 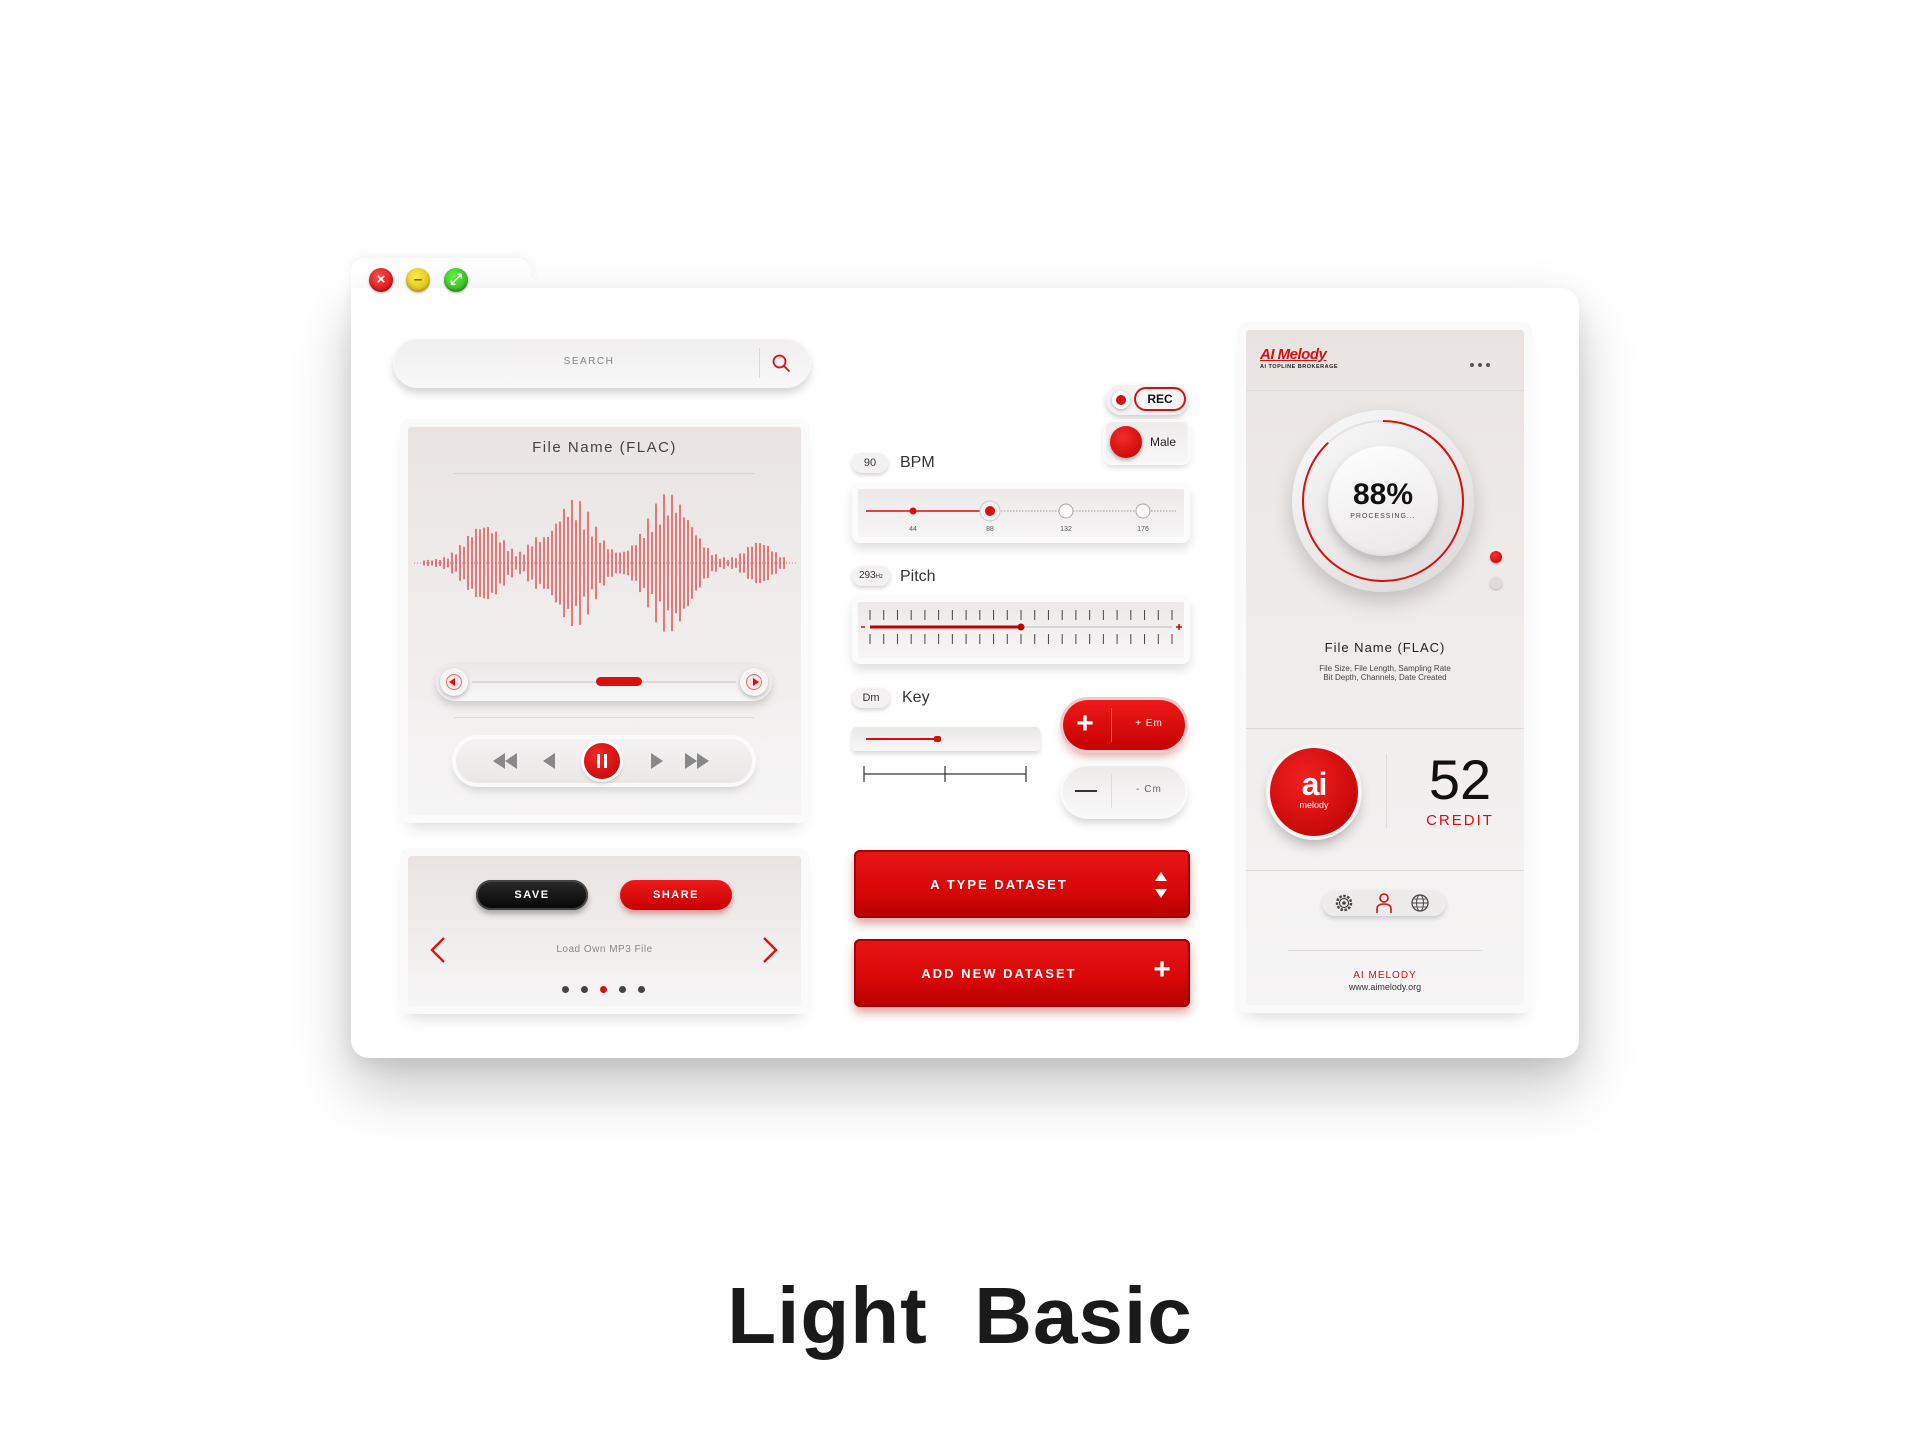 What do you see at coordinates (1480, 363) in the screenshot?
I see `more-icon` at bounding box center [1480, 363].